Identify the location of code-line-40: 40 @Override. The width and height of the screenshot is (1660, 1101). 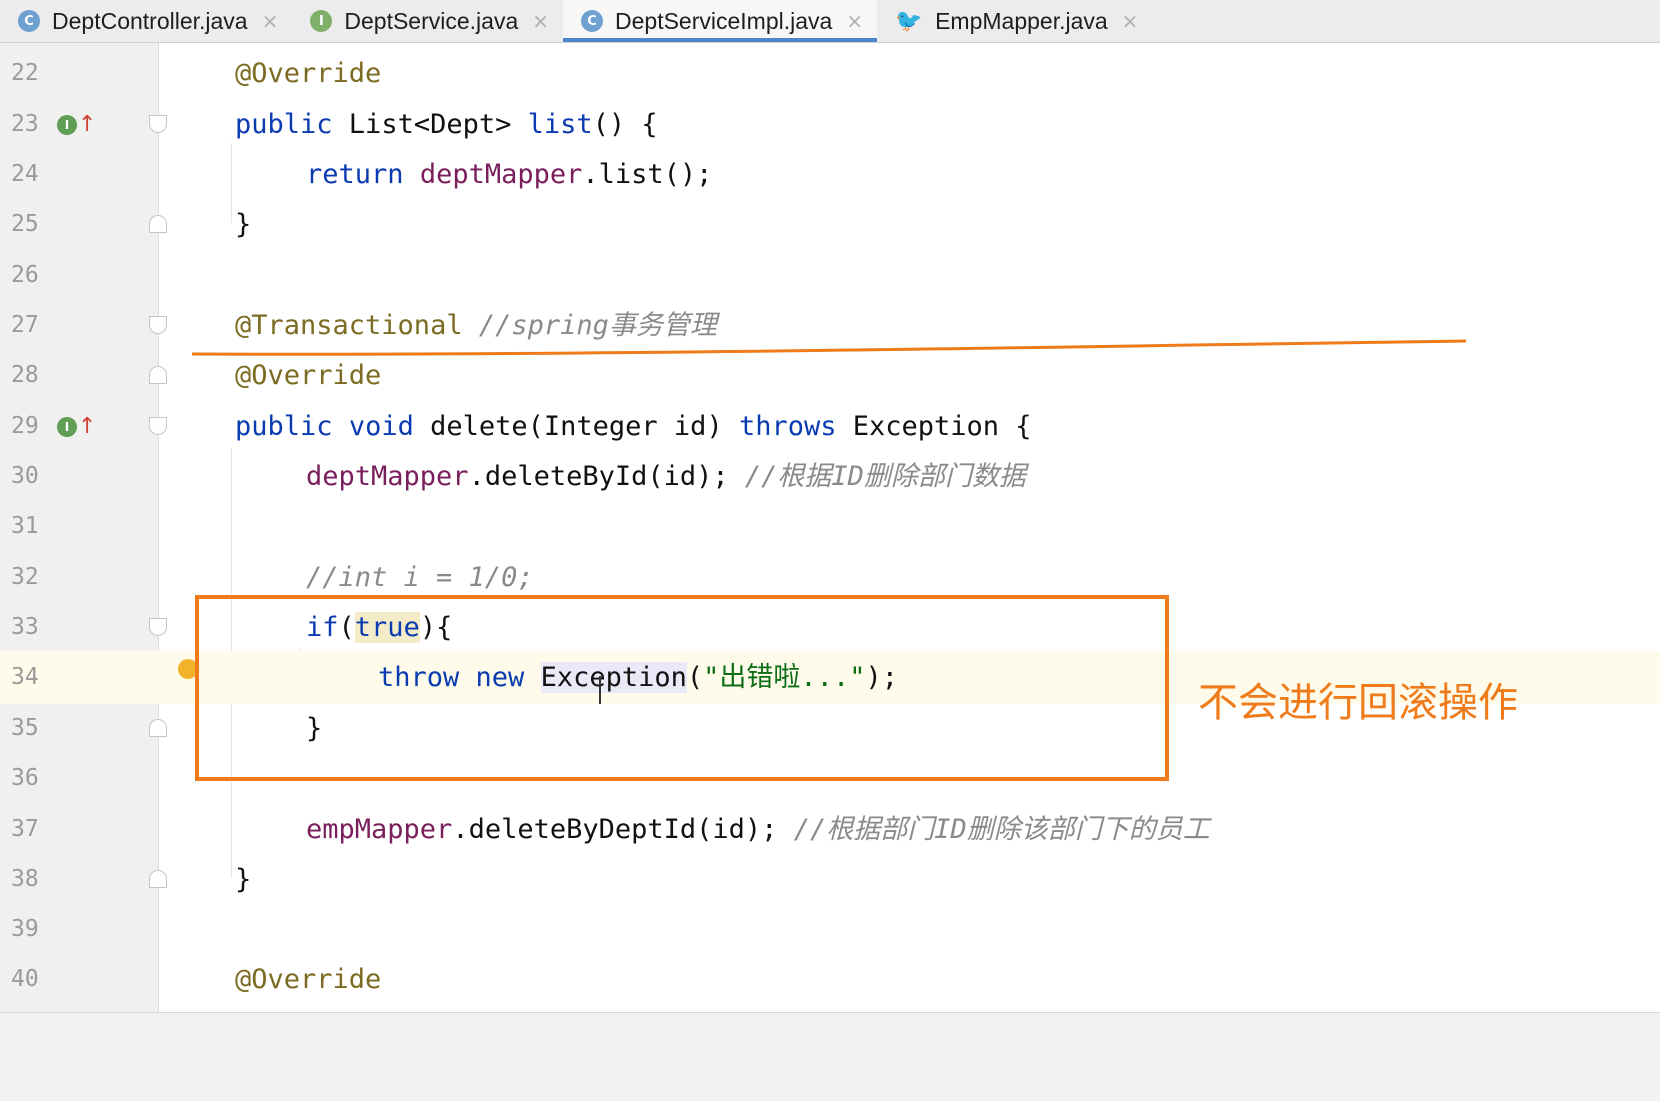
(830, 979).